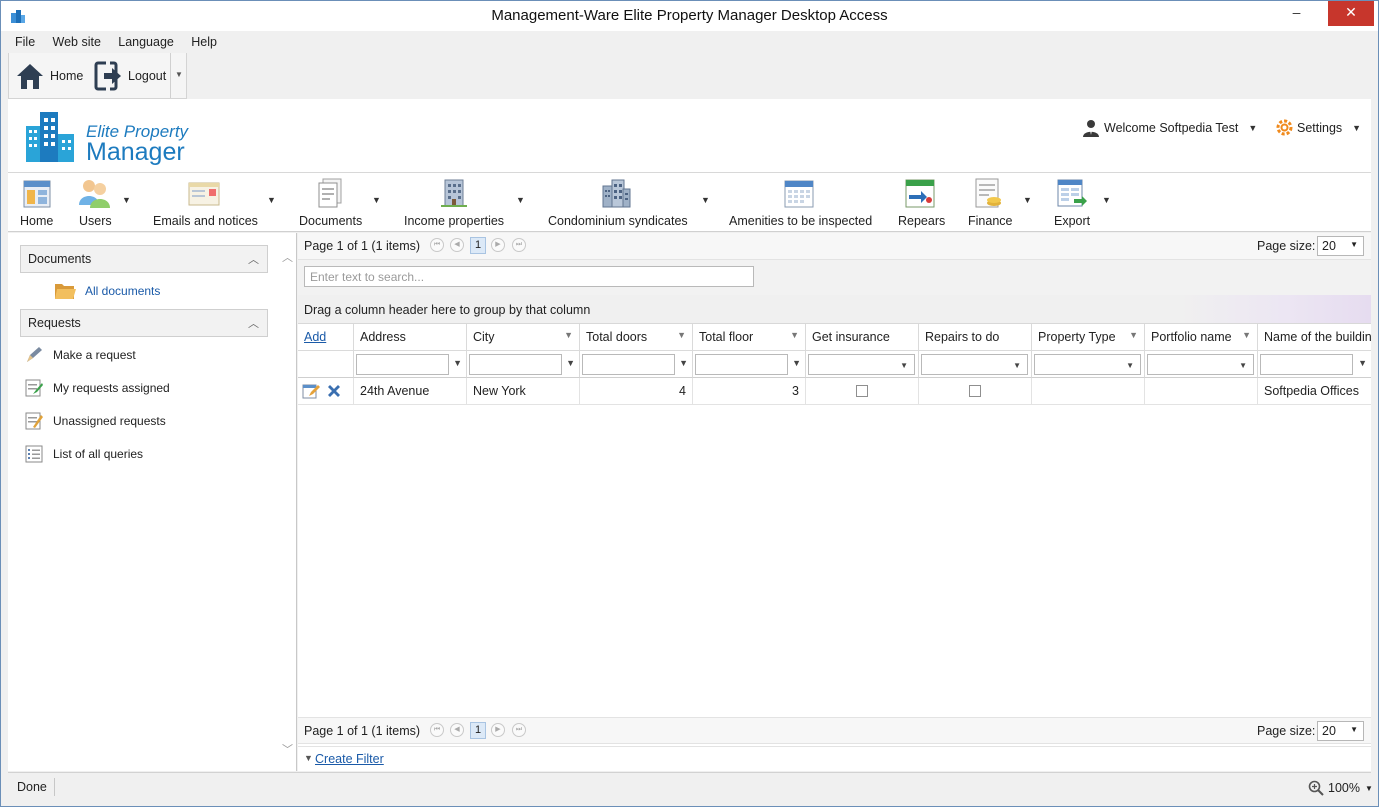 The width and height of the screenshot is (1379, 807). Describe the element at coordinates (802, 202) in the screenshot. I see `ribbon-amenities: Amenities to be inspected` at that location.